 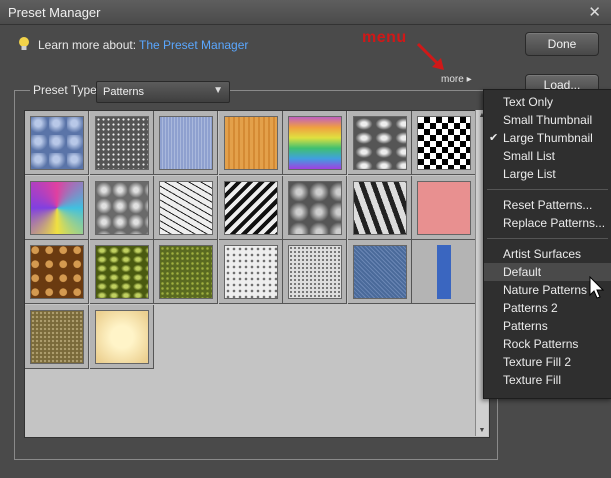 I want to click on menu-annotation: menu, so click(x=384, y=37).